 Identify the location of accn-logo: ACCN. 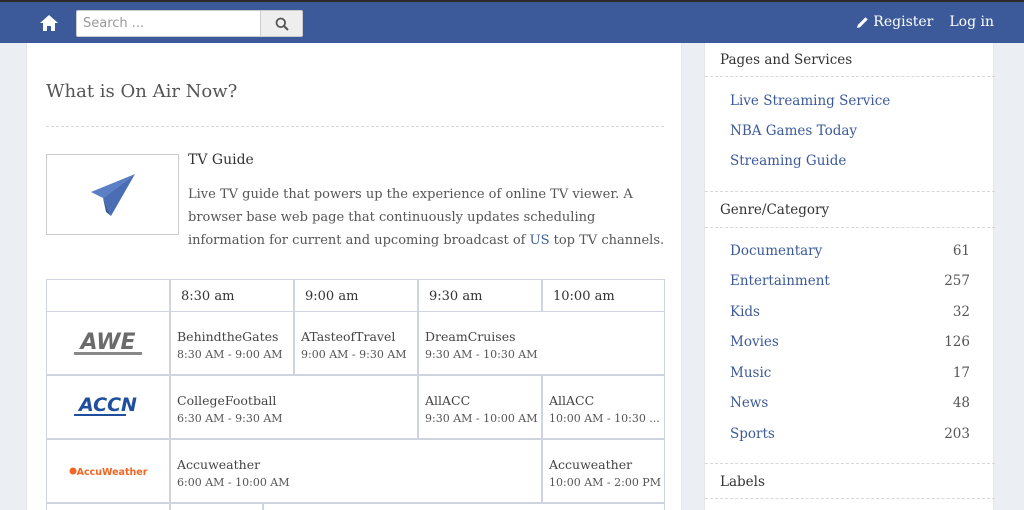
(105, 405).